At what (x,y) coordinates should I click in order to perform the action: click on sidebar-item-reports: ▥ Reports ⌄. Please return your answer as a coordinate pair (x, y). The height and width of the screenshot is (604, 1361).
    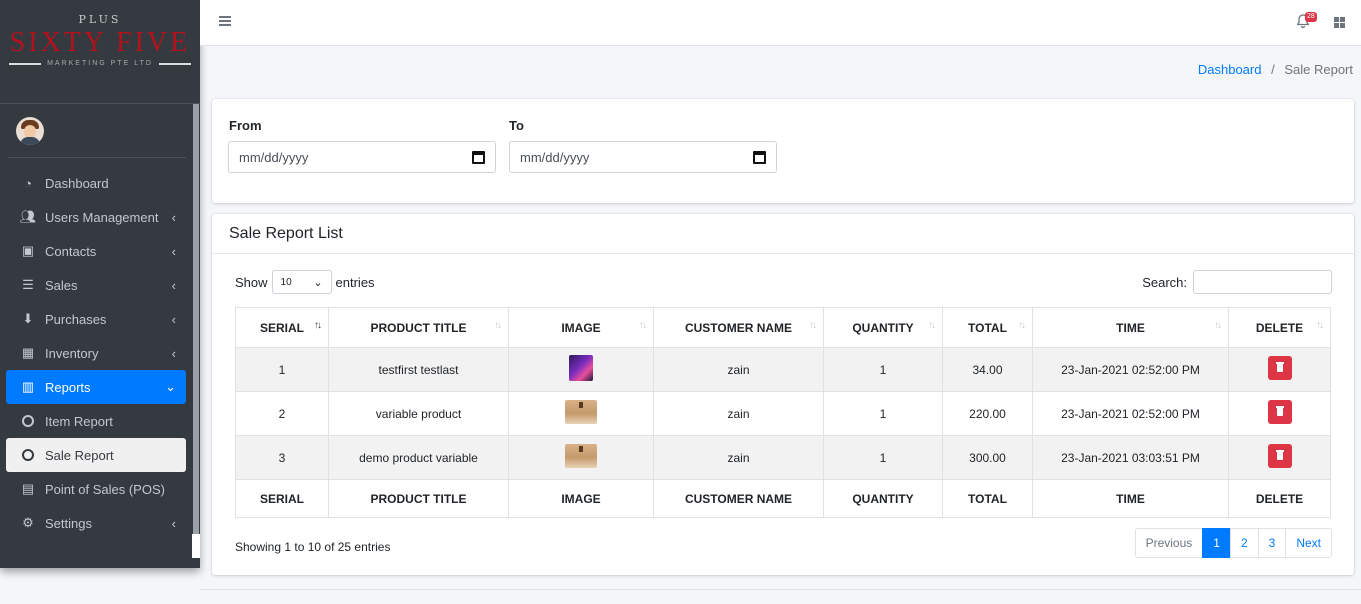
    Looking at the image, I should click on (96, 387).